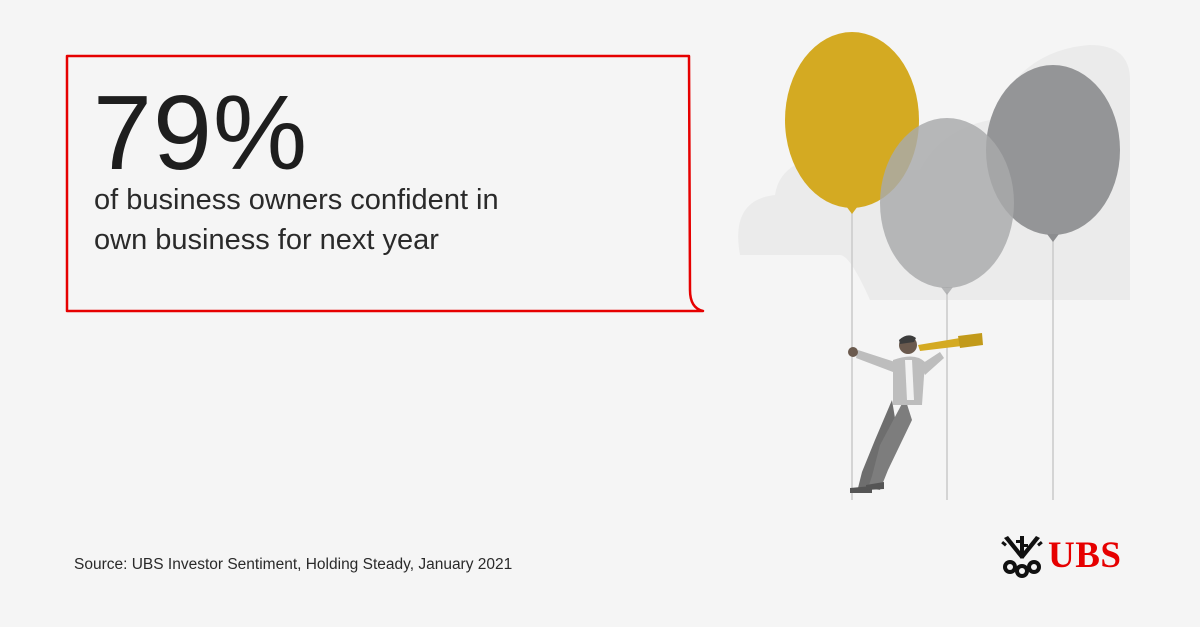 The height and width of the screenshot is (627, 1200). Describe the element at coordinates (915, 413) in the screenshot. I see `person-with-telescope-icon` at that location.